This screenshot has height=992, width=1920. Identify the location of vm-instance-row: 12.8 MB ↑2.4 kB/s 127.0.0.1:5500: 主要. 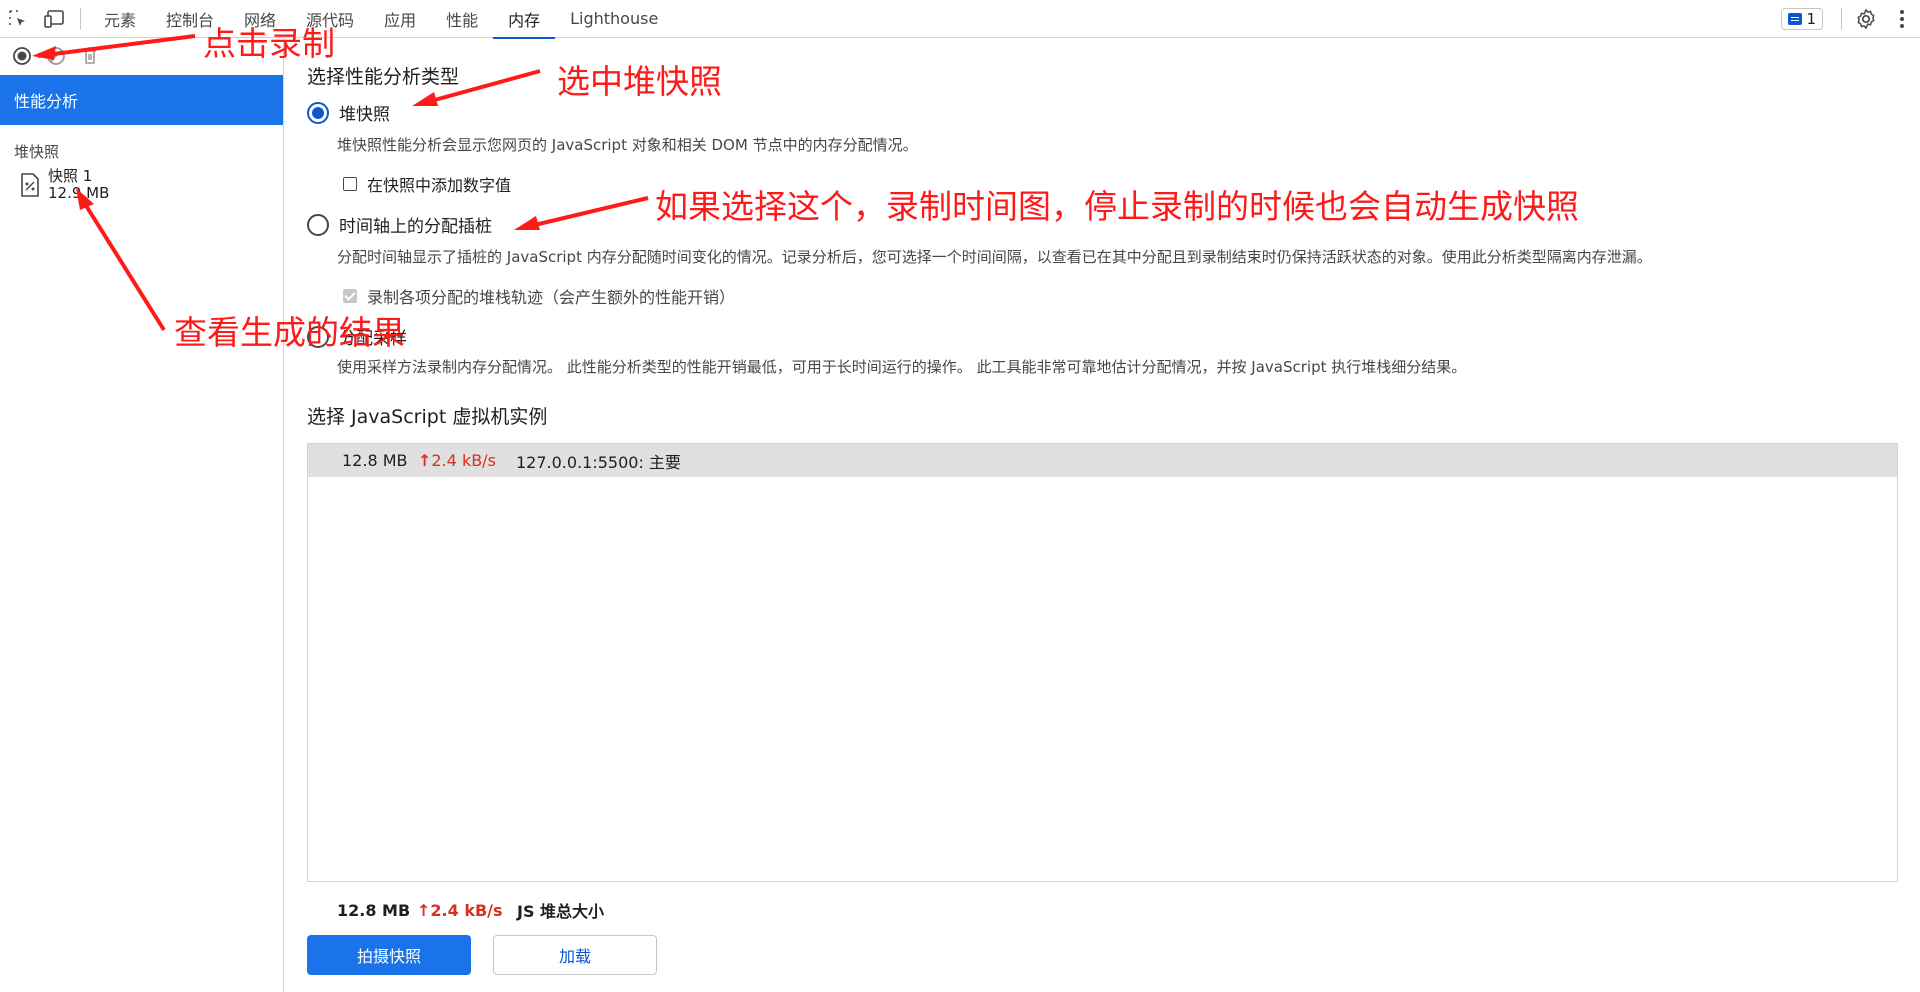
(1102, 460).